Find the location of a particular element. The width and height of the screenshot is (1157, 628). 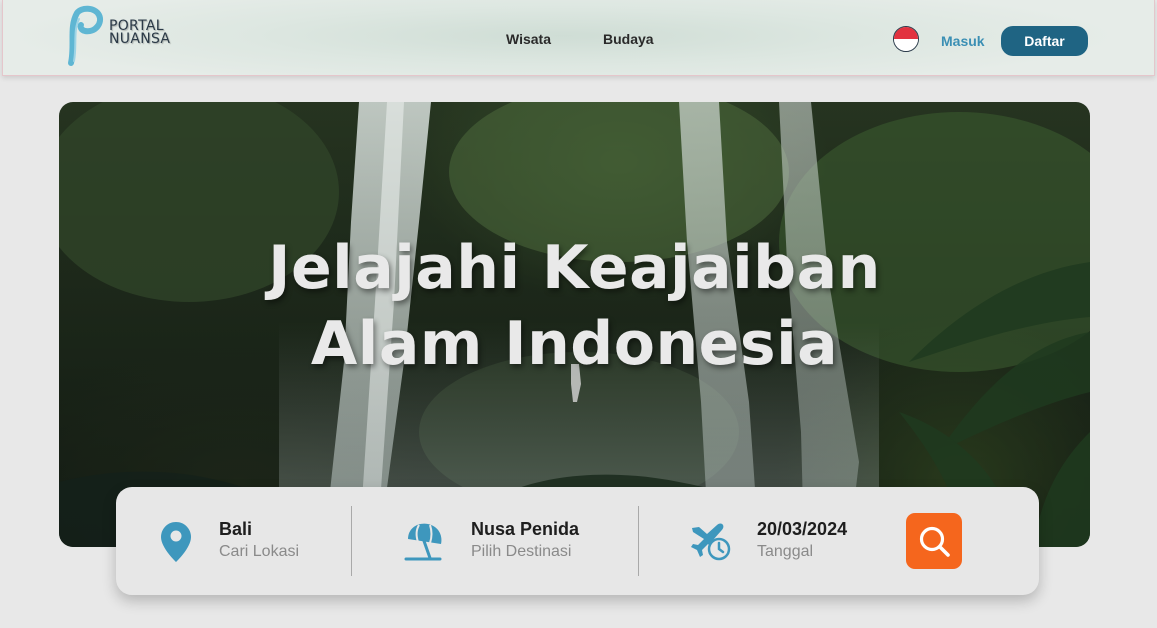

beach-umbrella-icon is located at coordinates (423, 542).